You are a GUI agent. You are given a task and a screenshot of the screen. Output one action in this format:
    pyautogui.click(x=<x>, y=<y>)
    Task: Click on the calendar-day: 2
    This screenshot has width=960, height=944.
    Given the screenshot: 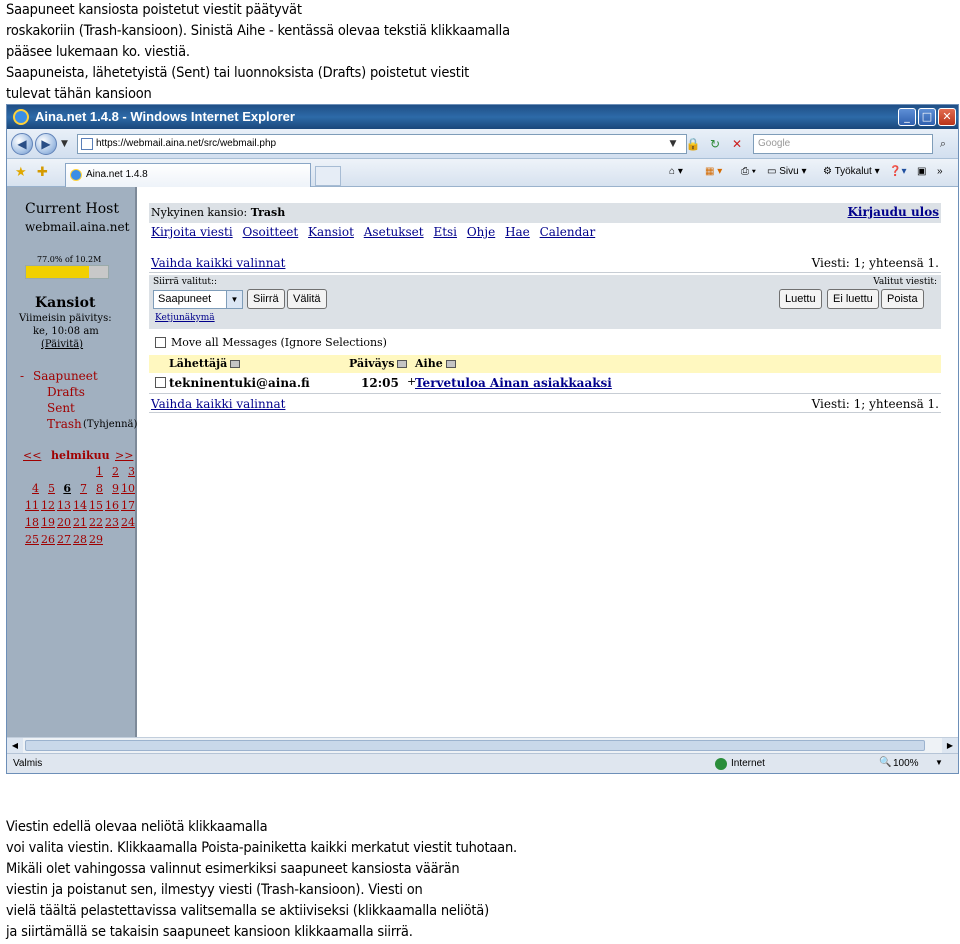 What is the action you would take?
    pyautogui.click(x=111, y=471)
    